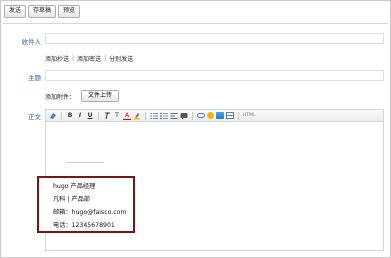 The height and width of the screenshot is (258, 391). Describe the element at coordinates (107, 116) in the screenshot. I see `font-family-icon` at that location.